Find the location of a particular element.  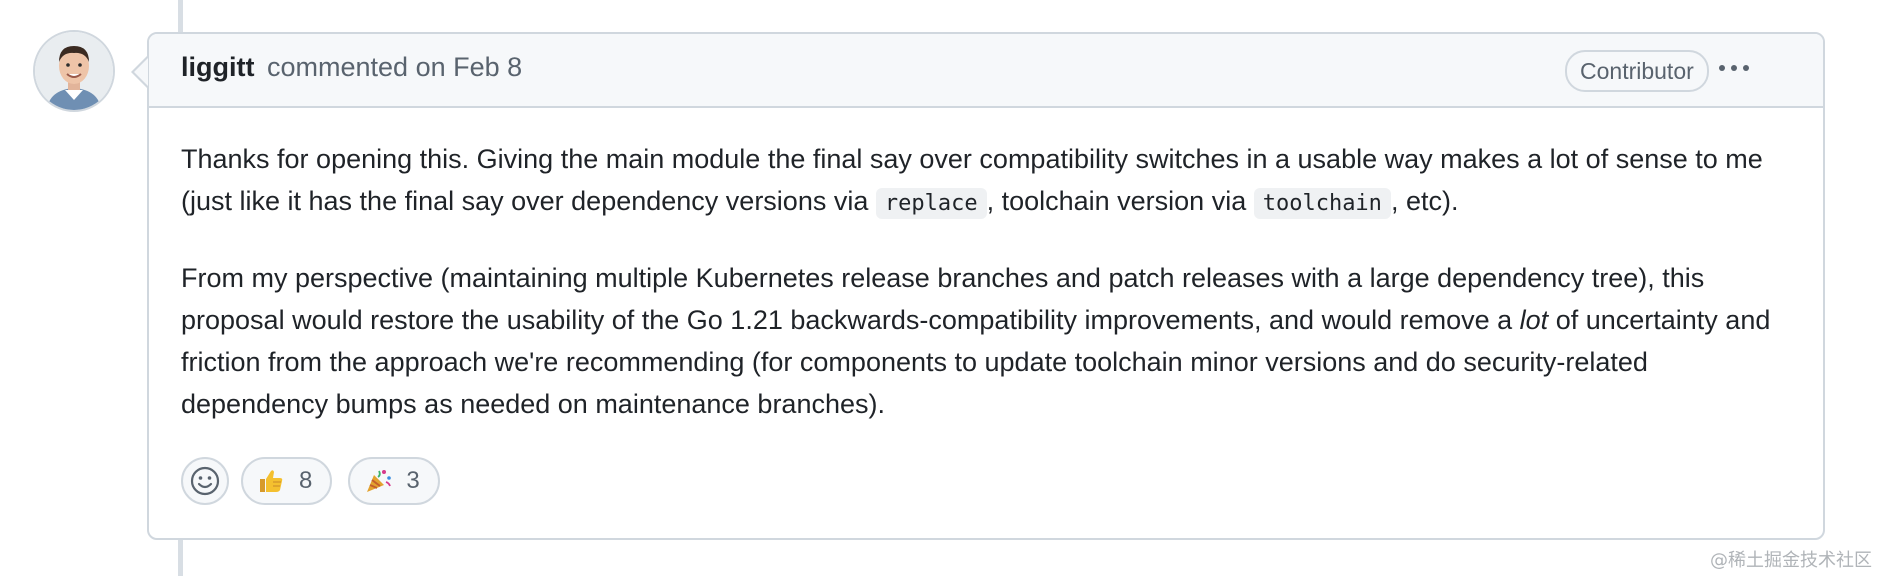

thumbs-up-icon is located at coordinates (271, 481).